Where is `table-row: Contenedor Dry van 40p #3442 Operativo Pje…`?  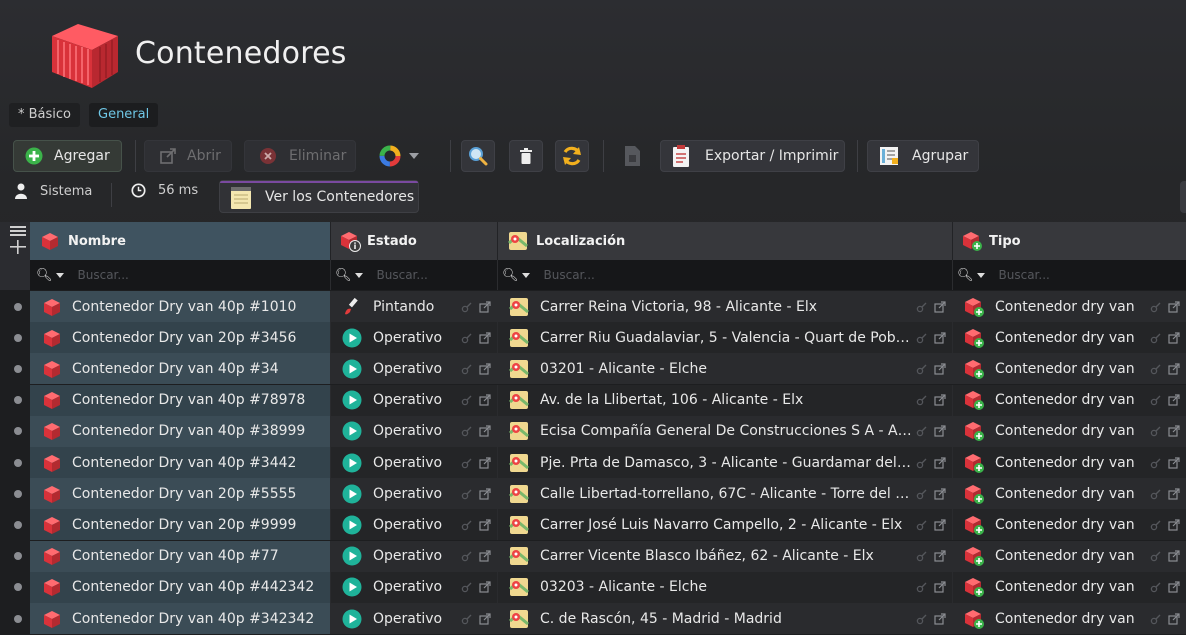 table-row: Contenedor Dry van 40p #3442 Operativo Pje… is located at coordinates (593, 462).